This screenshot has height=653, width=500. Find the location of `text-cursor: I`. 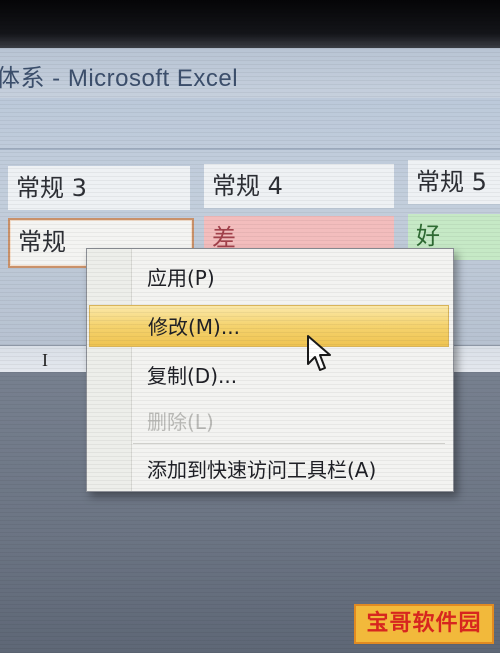

text-cursor: I is located at coordinates (45, 360).